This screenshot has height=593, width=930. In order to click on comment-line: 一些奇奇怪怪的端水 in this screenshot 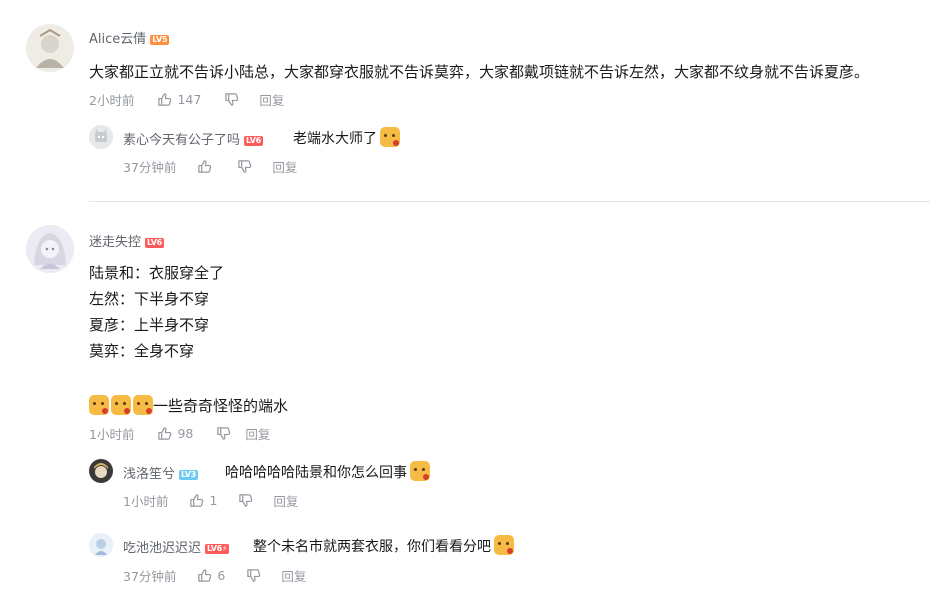, I will do `click(188, 405)`.